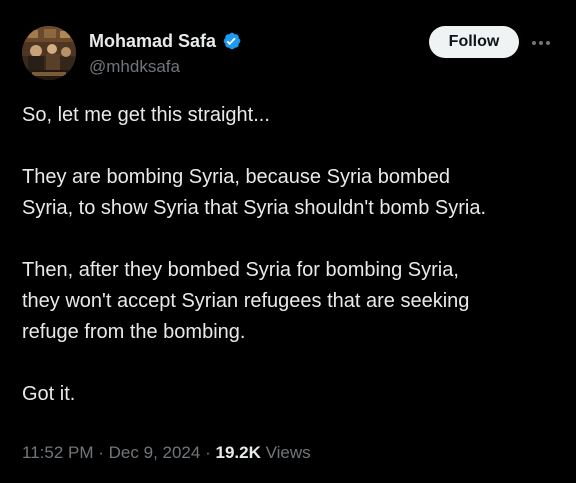 This screenshot has height=483, width=576. Describe the element at coordinates (474, 42) in the screenshot. I see `follow-button: Follow` at that location.